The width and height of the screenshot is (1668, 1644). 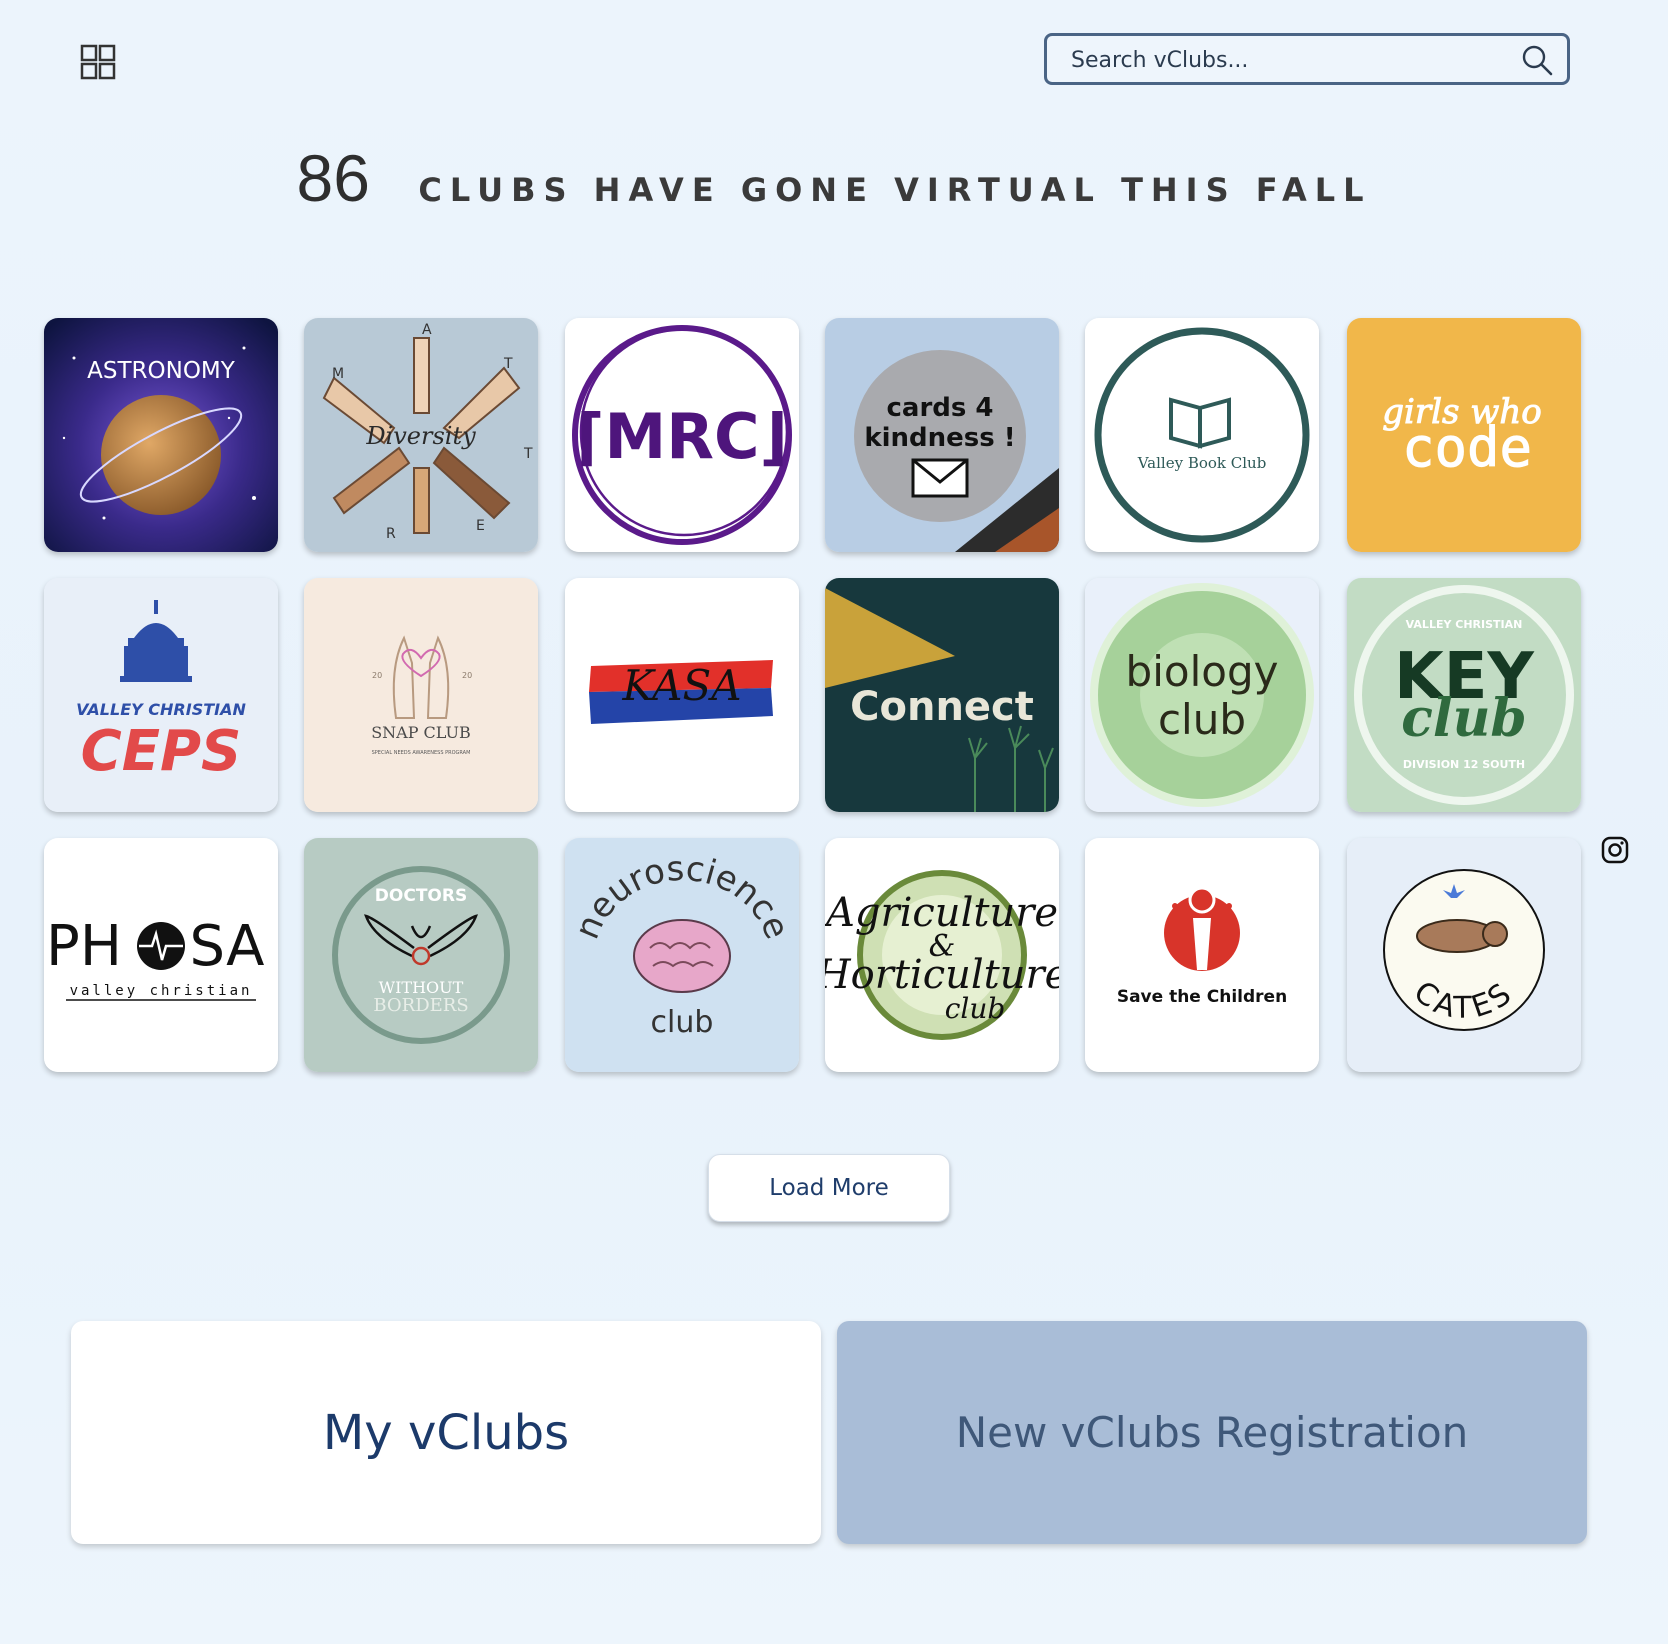 I want to click on club-tile-diversity: Diversity A T T E R M, so click(x=421, y=435).